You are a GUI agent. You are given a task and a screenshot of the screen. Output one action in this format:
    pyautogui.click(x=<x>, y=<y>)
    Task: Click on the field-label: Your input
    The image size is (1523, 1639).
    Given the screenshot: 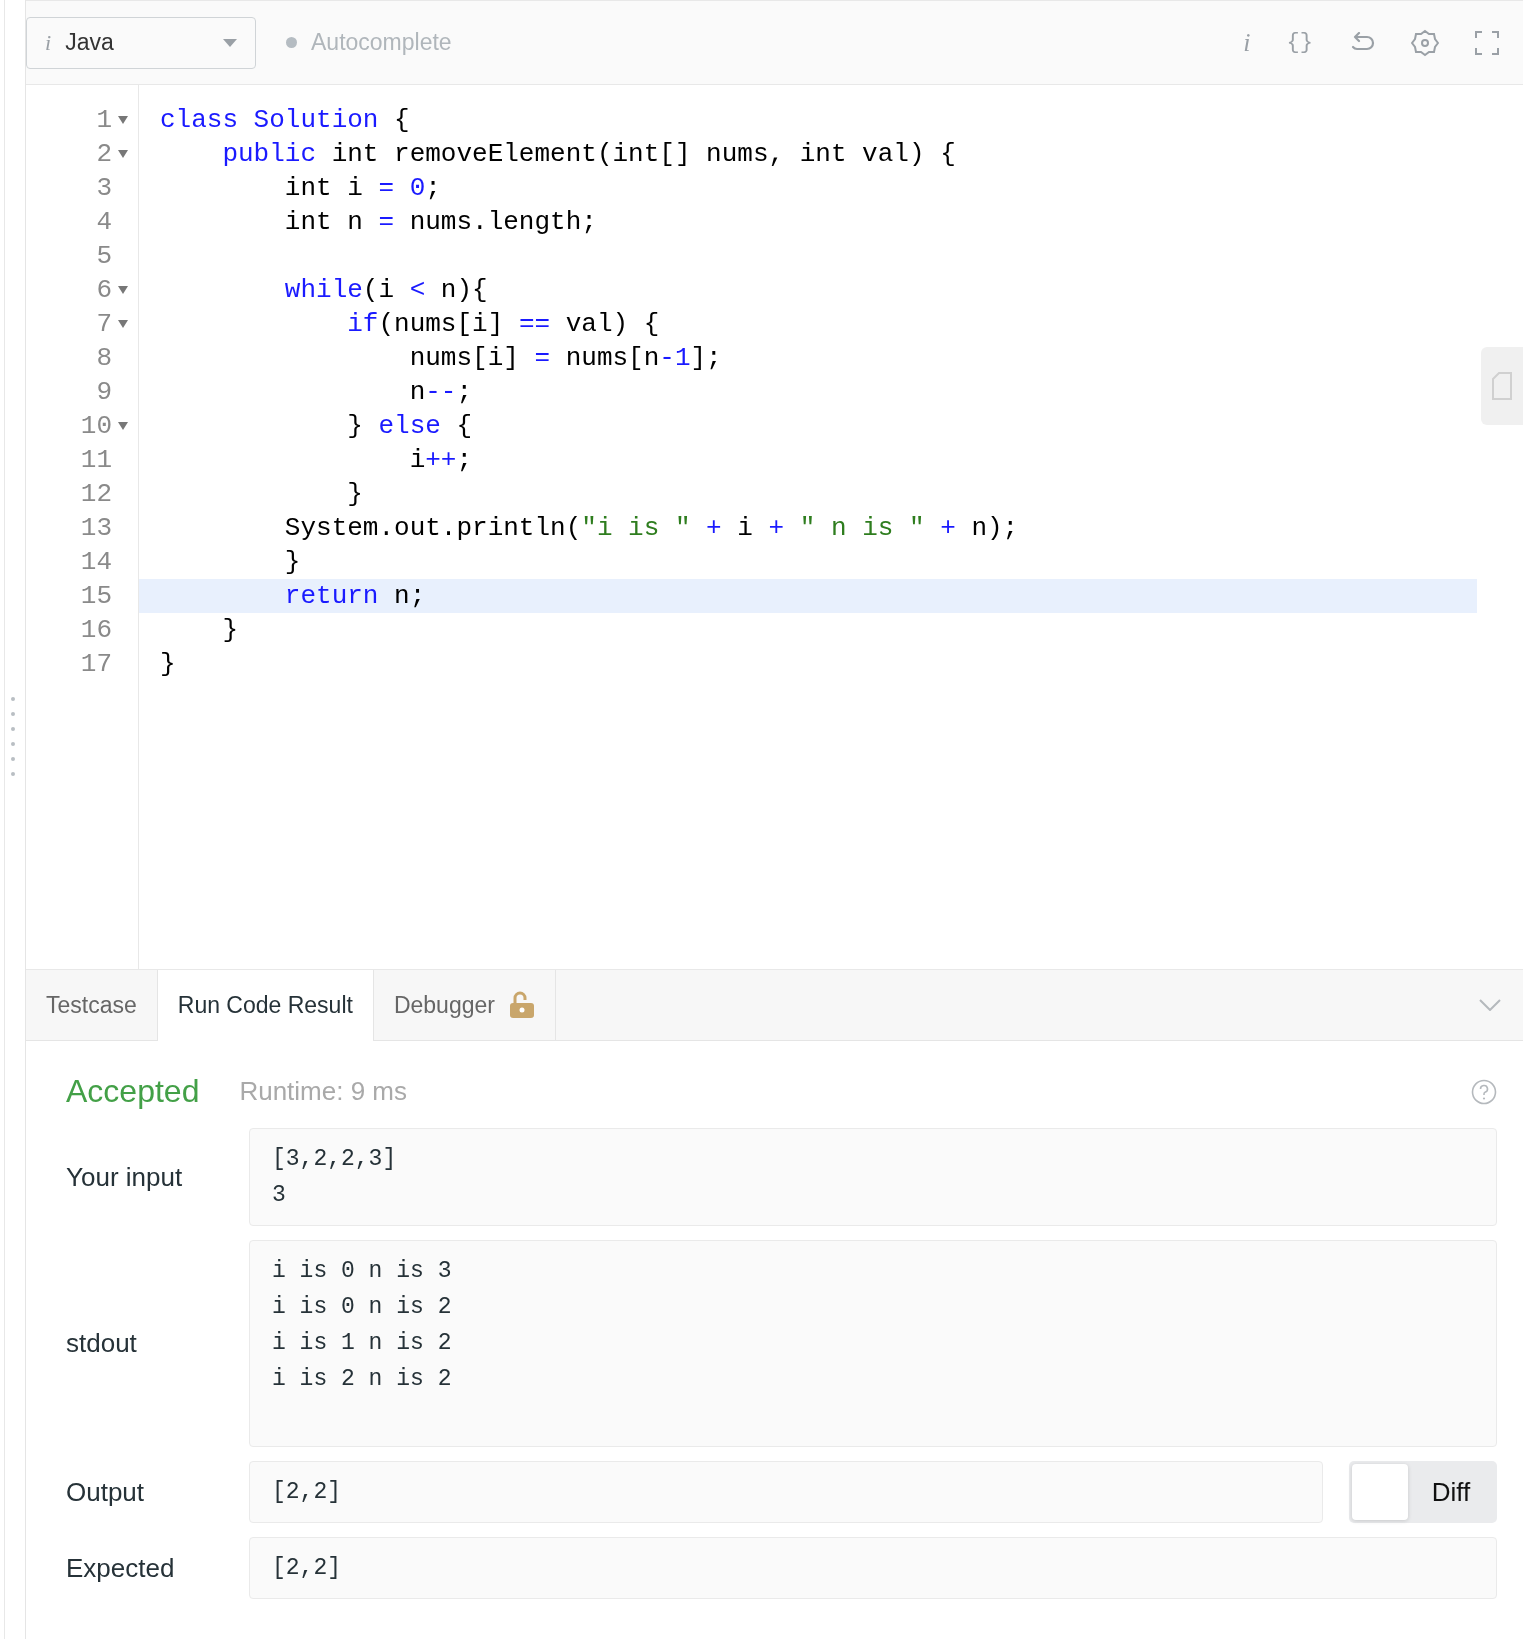 What is the action you would take?
    pyautogui.click(x=125, y=1177)
    